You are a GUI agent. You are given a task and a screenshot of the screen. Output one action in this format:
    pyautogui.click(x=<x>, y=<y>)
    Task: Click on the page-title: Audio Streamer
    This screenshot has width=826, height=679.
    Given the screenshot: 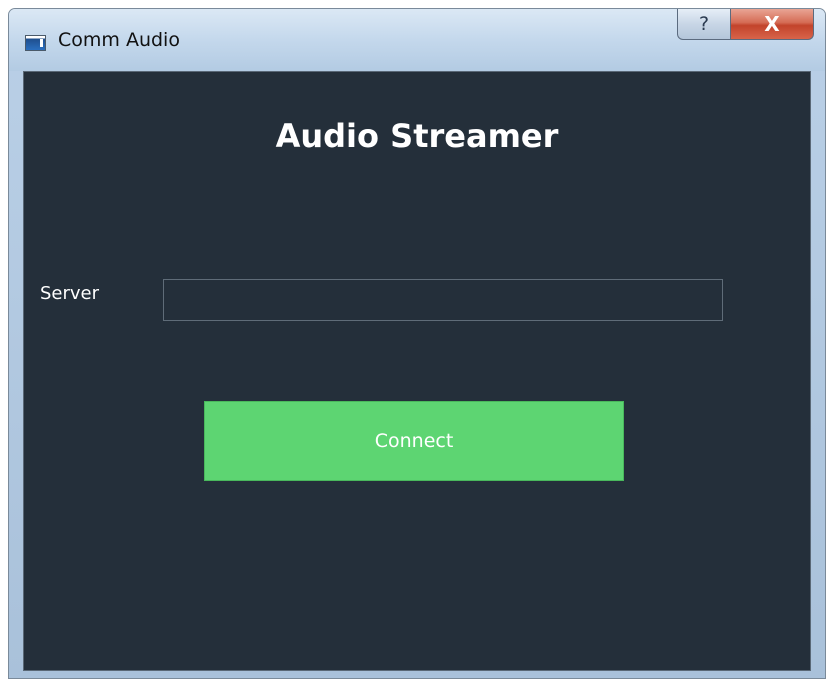 What is the action you would take?
    pyautogui.click(x=417, y=136)
    